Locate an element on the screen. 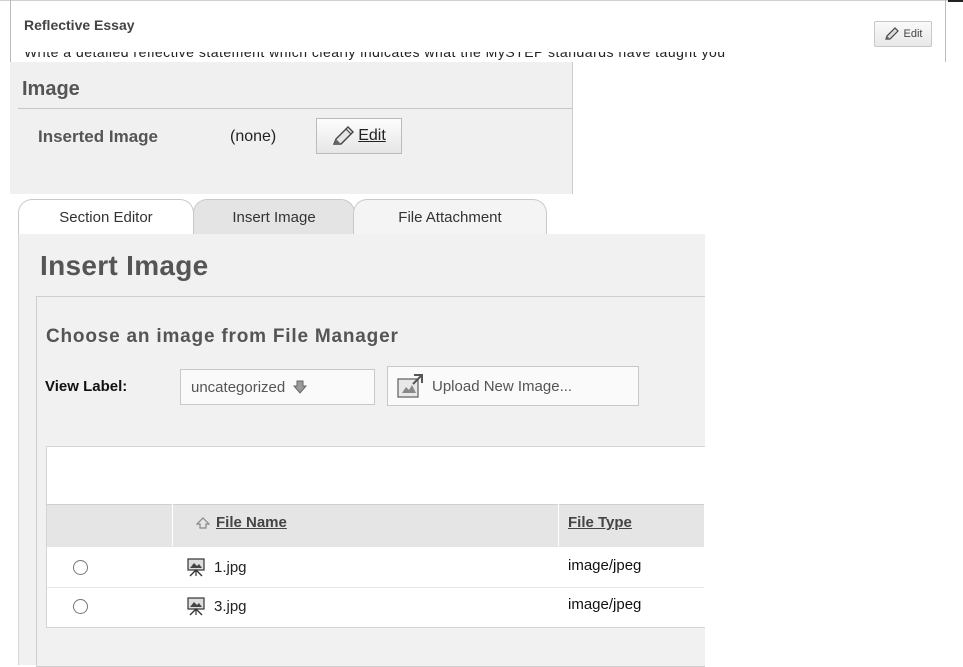 This screenshot has width=963, height=667. essay-edit-label: Edit is located at coordinates (913, 34).